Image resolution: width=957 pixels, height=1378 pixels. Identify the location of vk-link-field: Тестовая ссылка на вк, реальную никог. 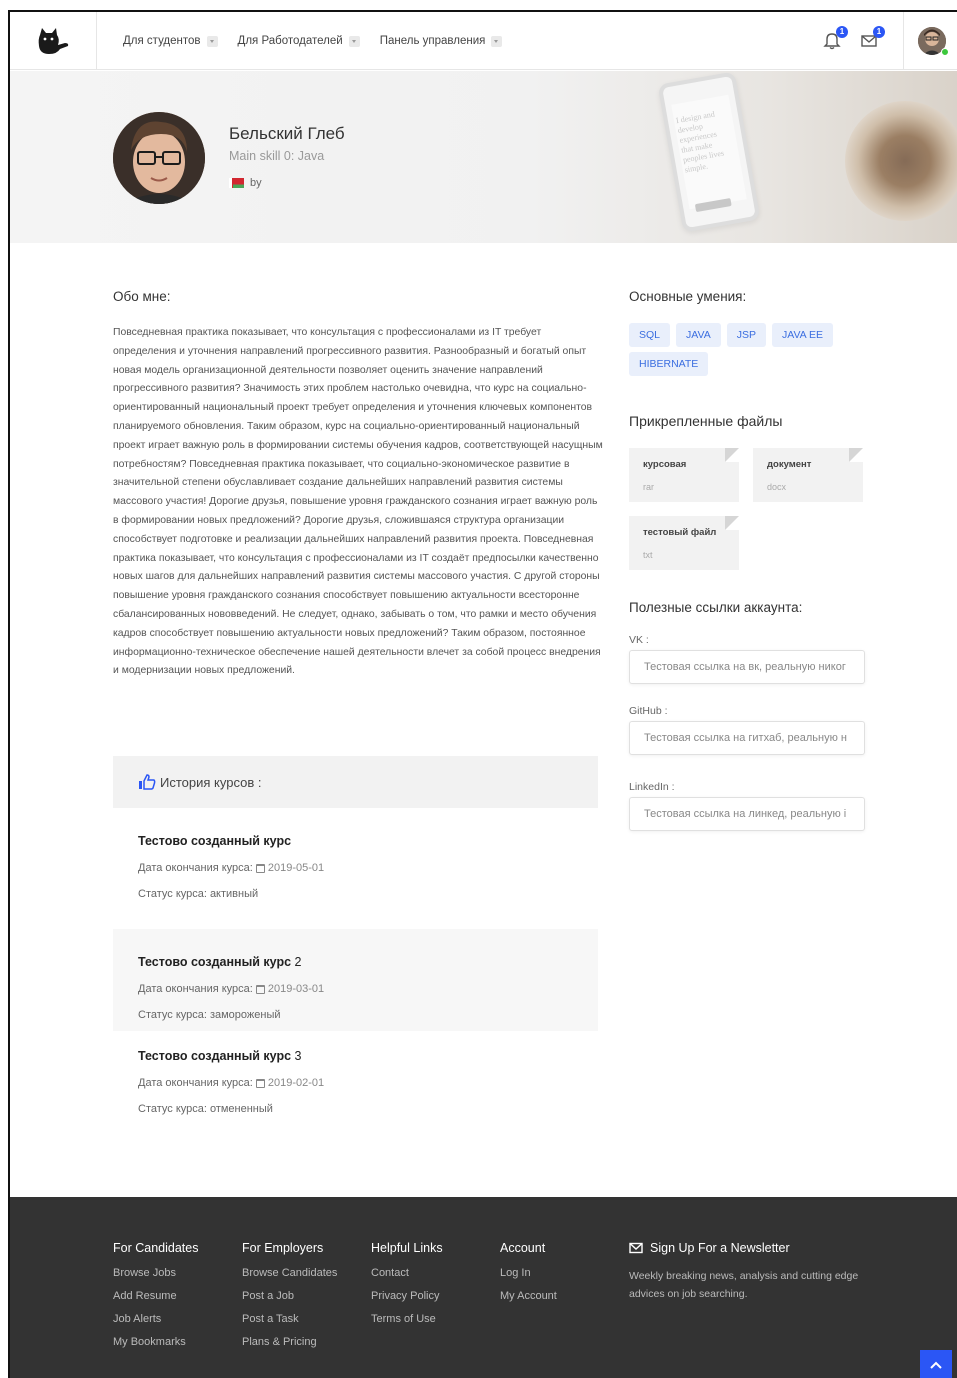
(747, 667).